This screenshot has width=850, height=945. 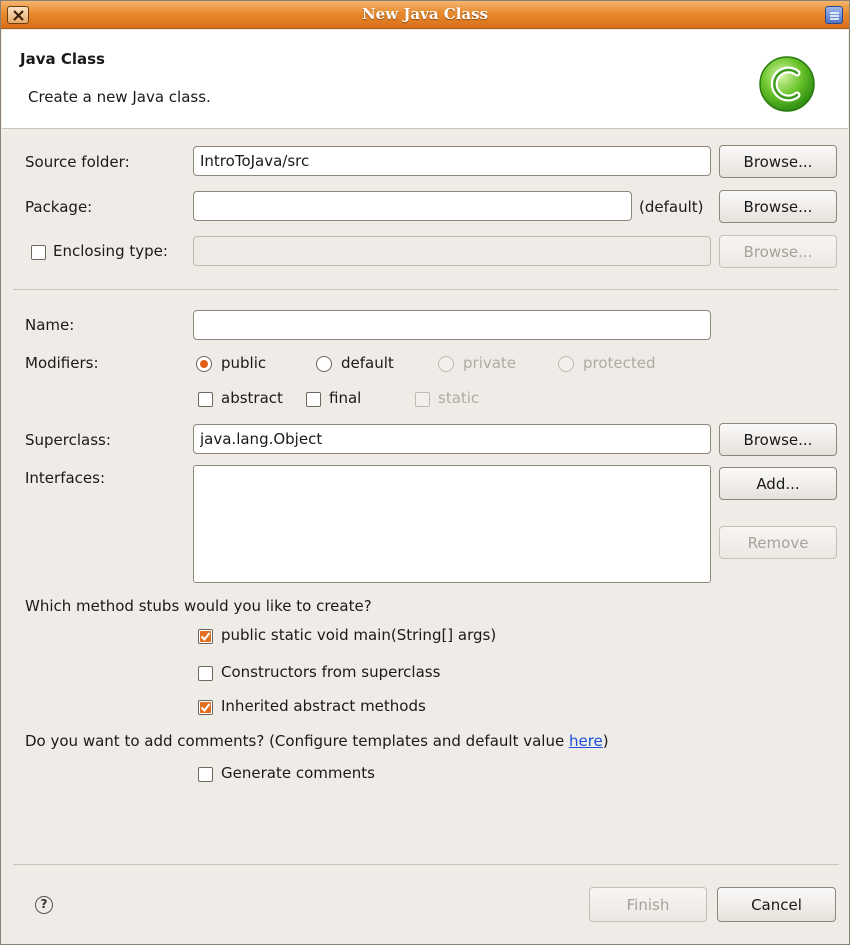 I want to click on enclosing-type-label: Enclosing type:, so click(x=110, y=251).